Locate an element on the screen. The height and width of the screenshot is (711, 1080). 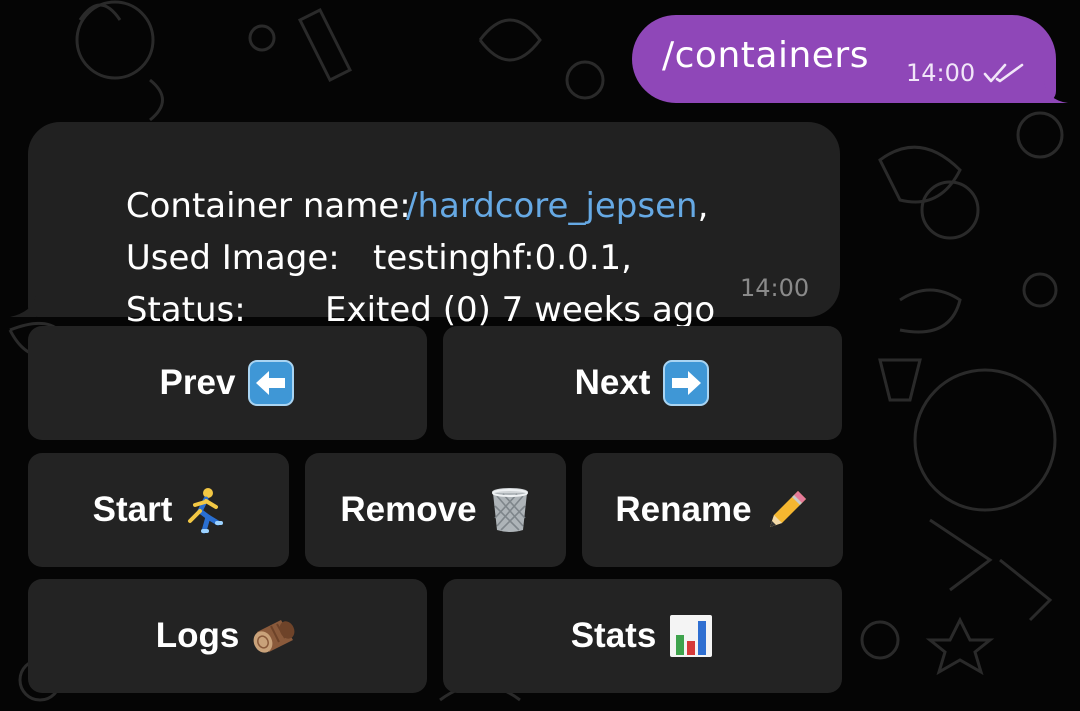
left-arrow-icon is located at coordinates (271, 383).